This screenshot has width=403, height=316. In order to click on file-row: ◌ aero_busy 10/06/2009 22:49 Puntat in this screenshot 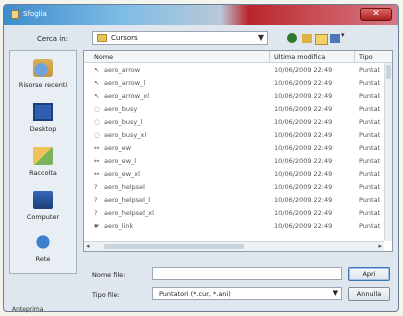, I will do `click(234, 109)`.